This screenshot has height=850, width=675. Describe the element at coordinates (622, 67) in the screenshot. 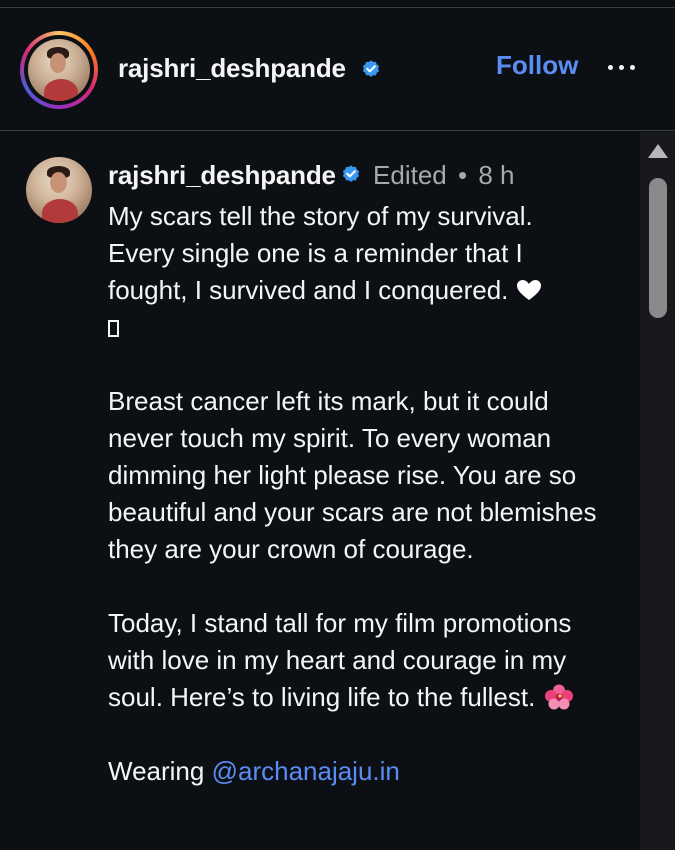

I see `more-options-icon` at that location.